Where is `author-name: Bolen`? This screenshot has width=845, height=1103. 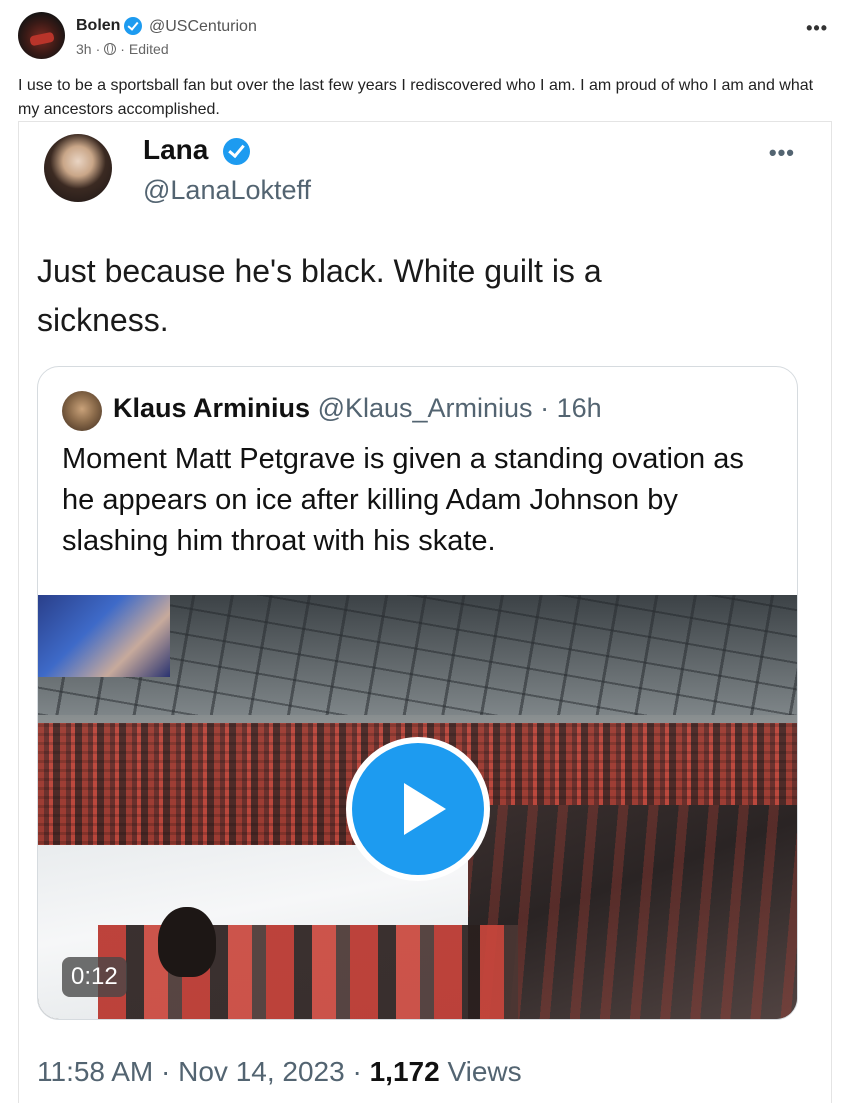
author-name: Bolen is located at coordinates (98, 26).